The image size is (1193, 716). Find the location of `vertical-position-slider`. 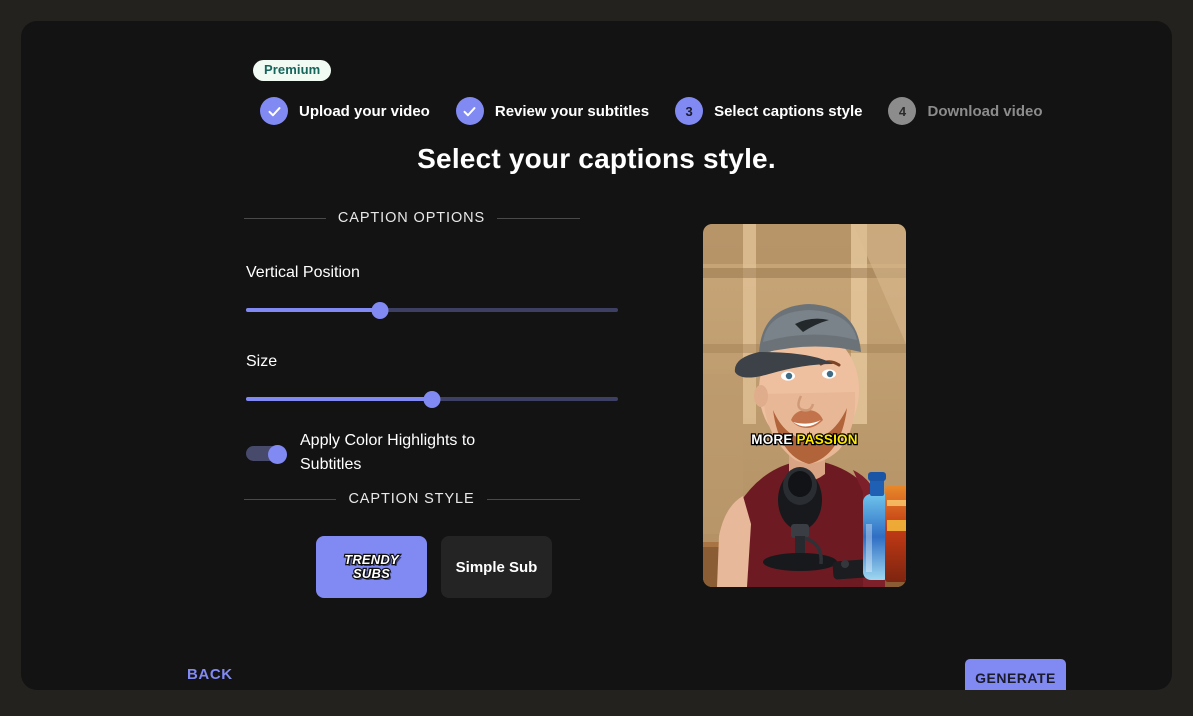

vertical-position-slider is located at coordinates (432, 310).